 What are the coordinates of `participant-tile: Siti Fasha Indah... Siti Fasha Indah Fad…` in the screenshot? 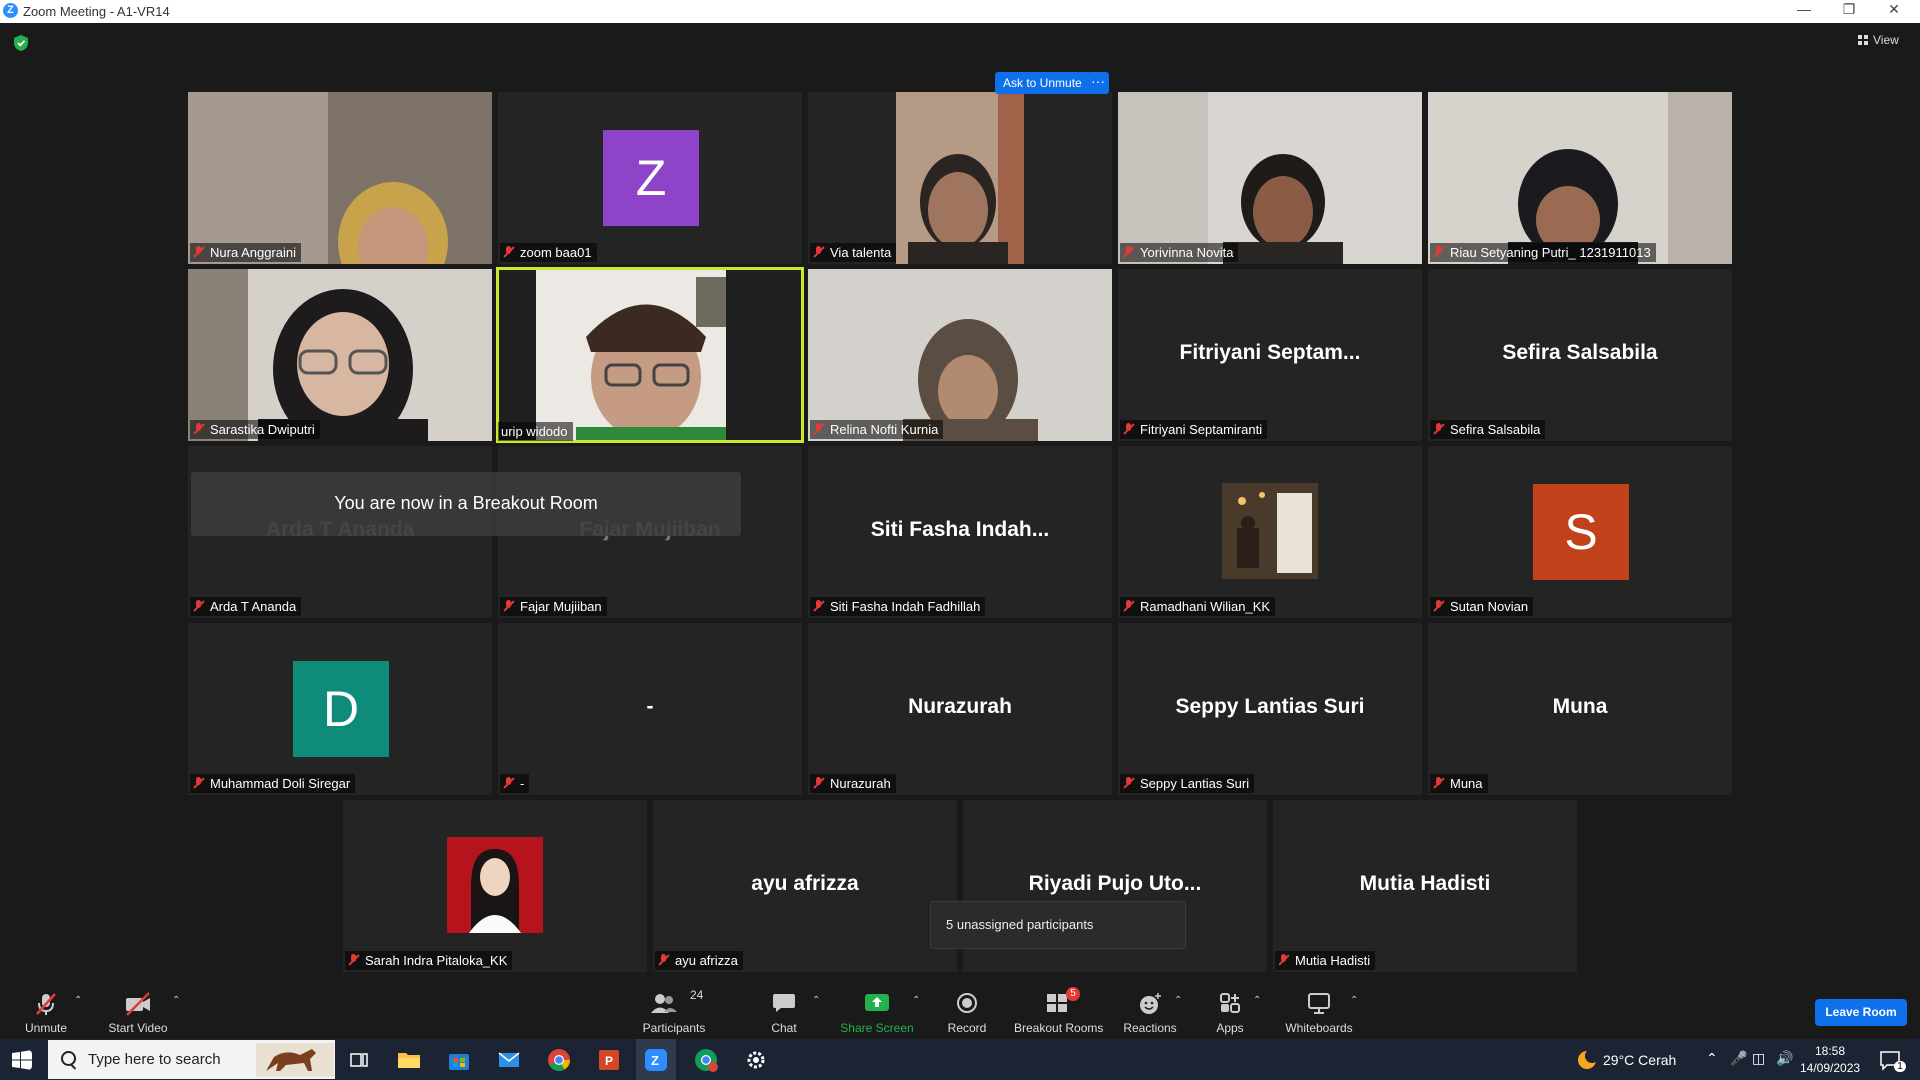 It's located at (960, 532).